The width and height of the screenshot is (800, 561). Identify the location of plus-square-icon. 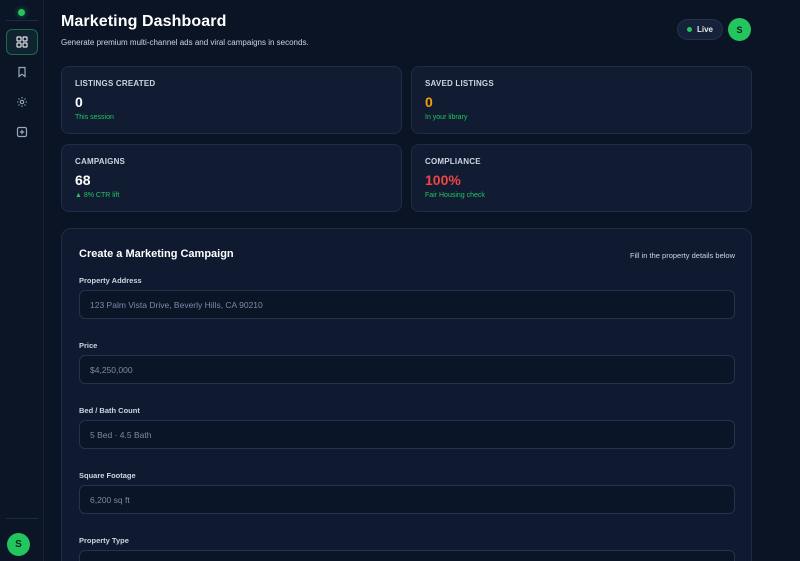
(22, 132).